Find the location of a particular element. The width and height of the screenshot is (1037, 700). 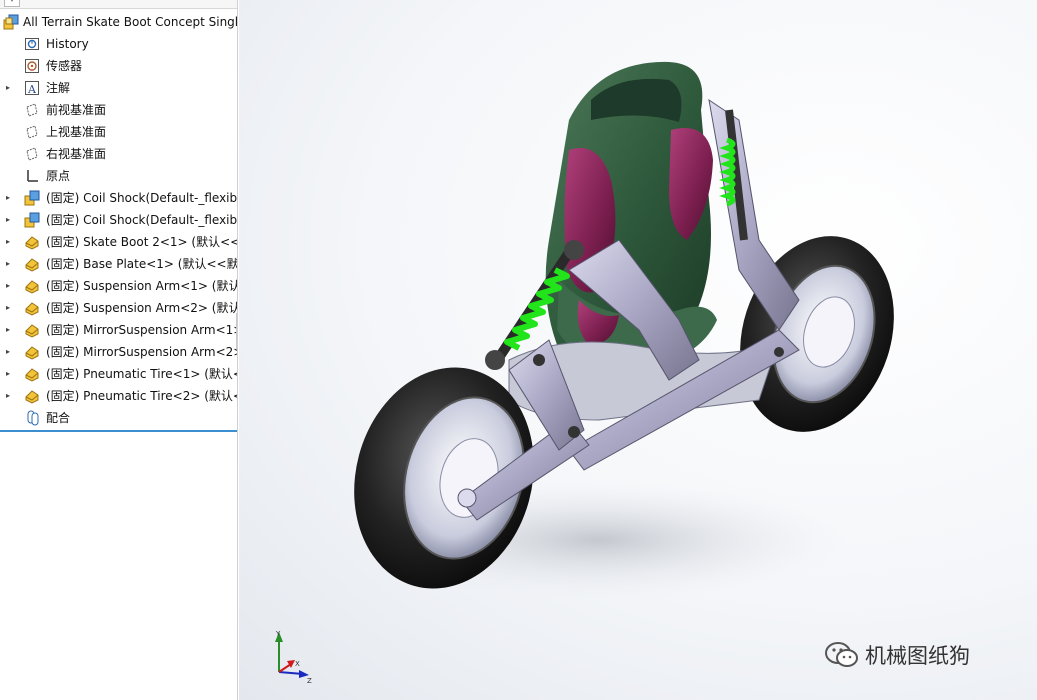

tree-item: ▸ (固定) Suspension Arm<2> (默认< is located at coordinates (119, 308).